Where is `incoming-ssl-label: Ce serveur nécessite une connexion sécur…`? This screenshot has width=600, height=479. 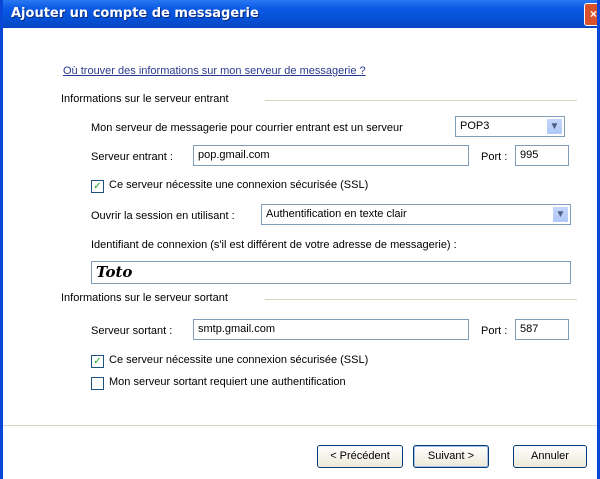 incoming-ssl-label: Ce serveur nécessite une connexion sécur… is located at coordinates (239, 185).